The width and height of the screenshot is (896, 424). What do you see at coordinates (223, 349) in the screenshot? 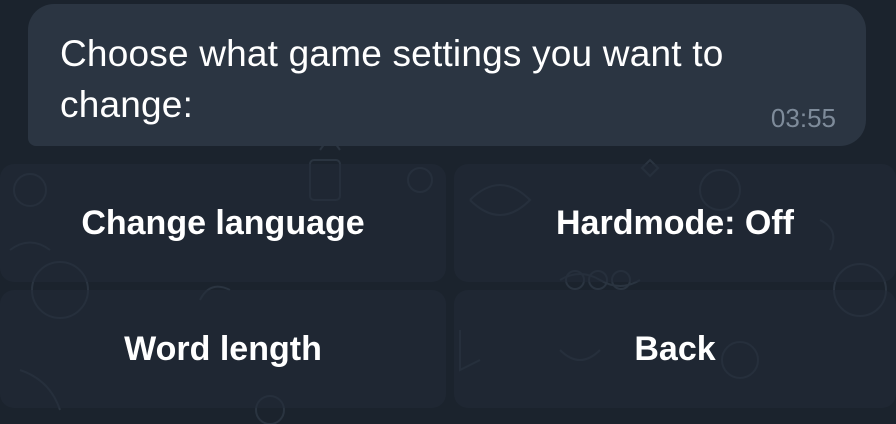
I see `word-length-button: Word length` at bounding box center [223, 349].